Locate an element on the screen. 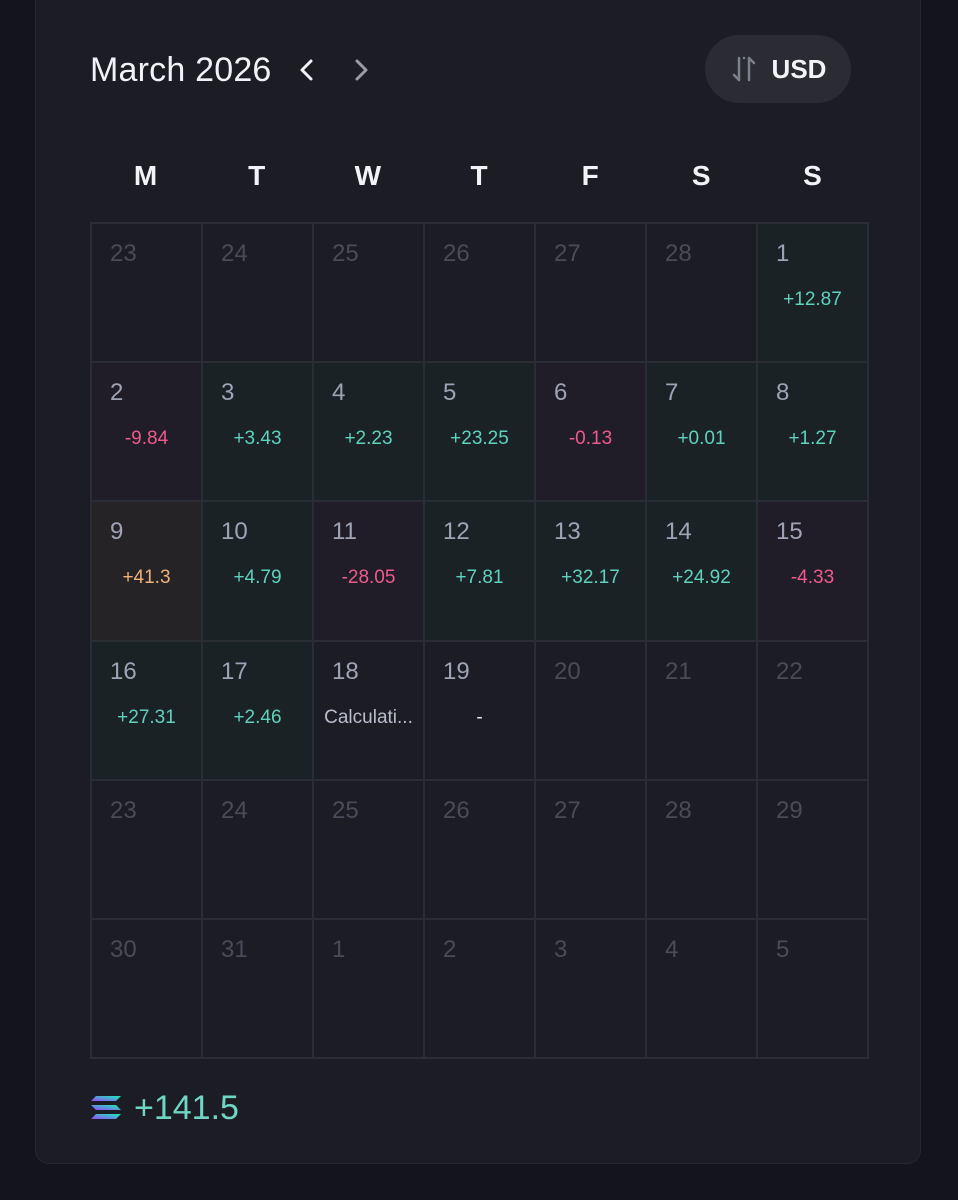 The image size is (958, 1200). calendar-day-cell: 21 is located at coordinates (702, 711).